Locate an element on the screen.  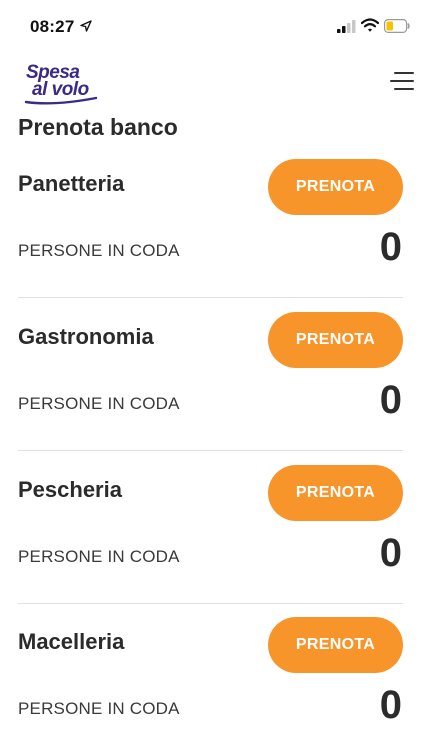
menu-bar-middle is located at coordinates (402, 81).